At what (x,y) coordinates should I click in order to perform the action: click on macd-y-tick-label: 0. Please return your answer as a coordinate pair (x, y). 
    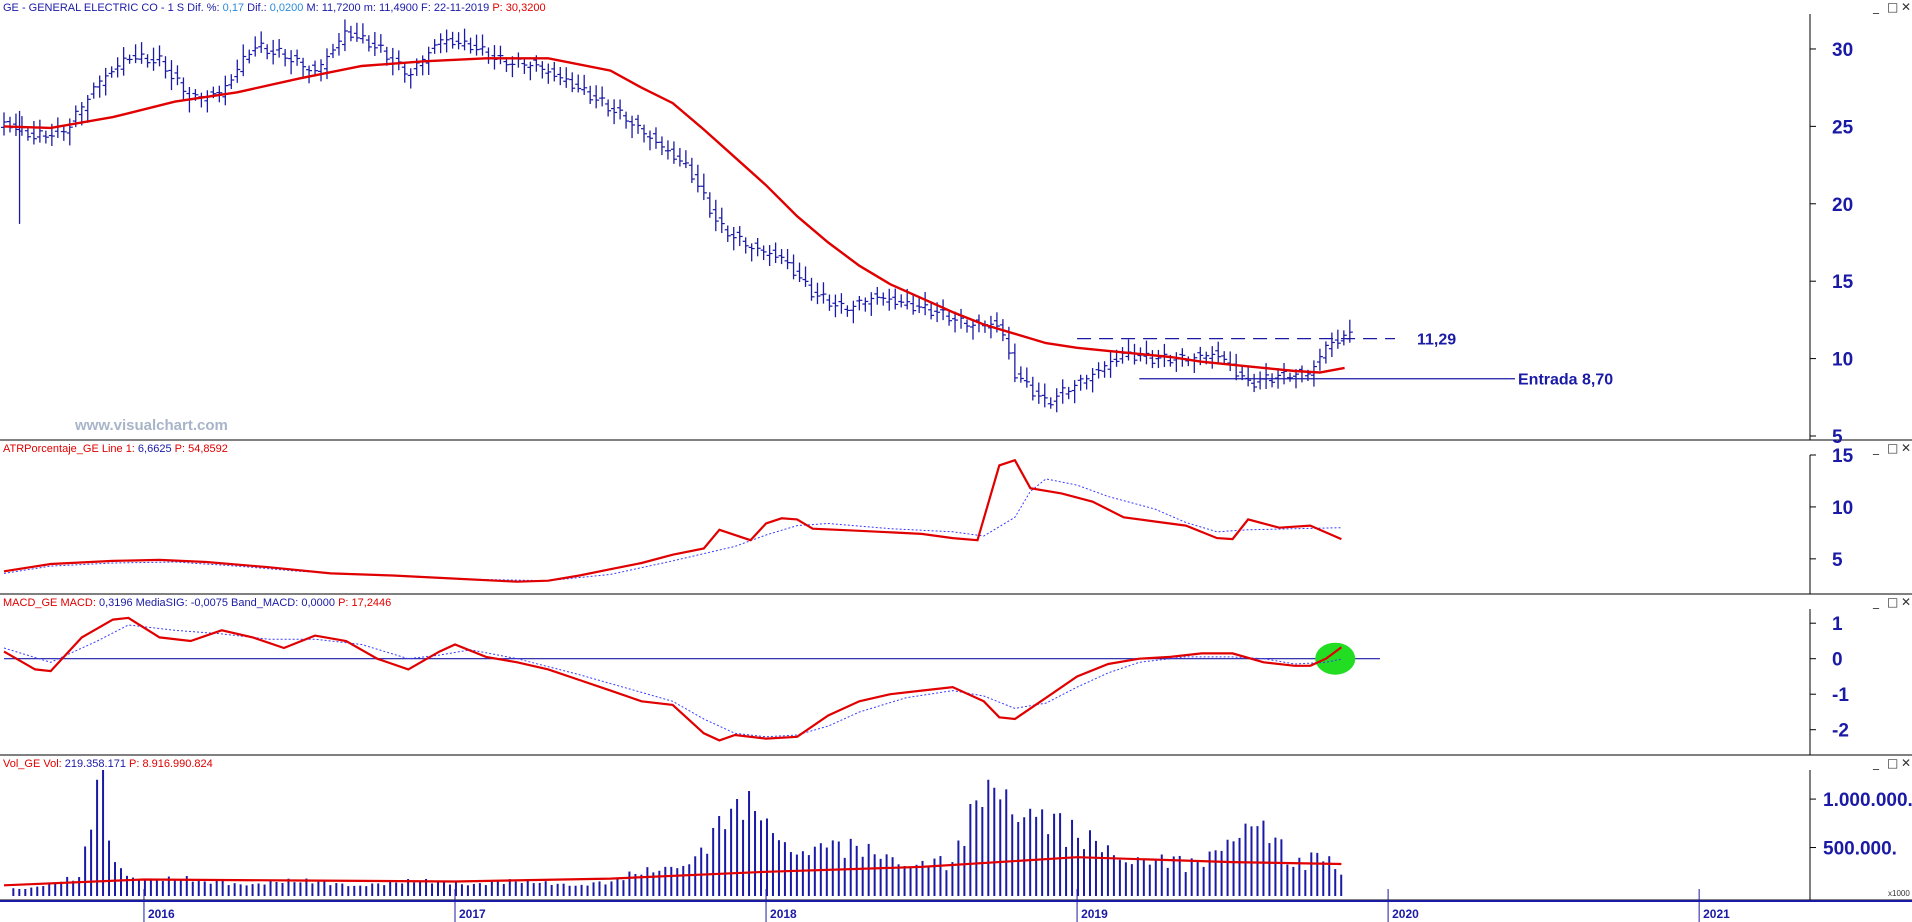
    Looking at the image, I should click on (1837, 660).